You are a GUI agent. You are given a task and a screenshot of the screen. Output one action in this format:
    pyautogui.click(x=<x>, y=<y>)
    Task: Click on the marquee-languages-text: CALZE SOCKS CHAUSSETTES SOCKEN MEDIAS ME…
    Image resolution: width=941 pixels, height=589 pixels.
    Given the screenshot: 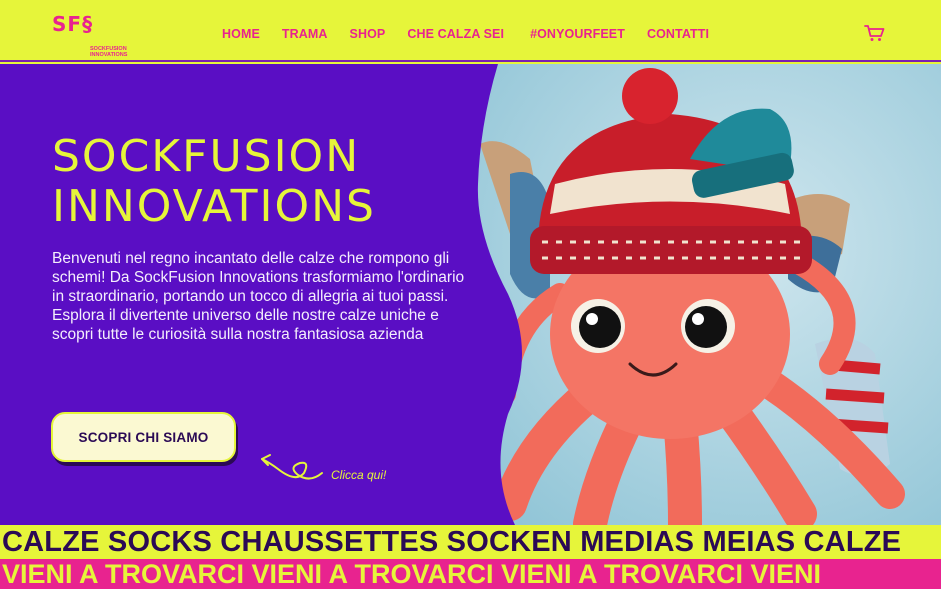 What is the action you would take?
    pyautogui.click(x=452, y=542)
    